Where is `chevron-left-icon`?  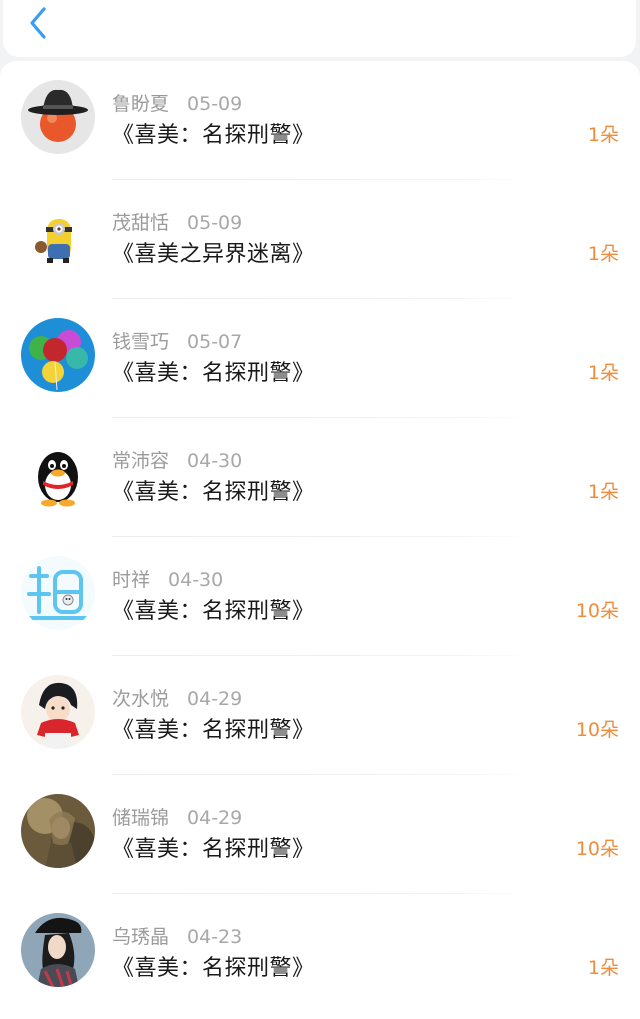
chevron-left-icon is located at coordinates (38, 23).